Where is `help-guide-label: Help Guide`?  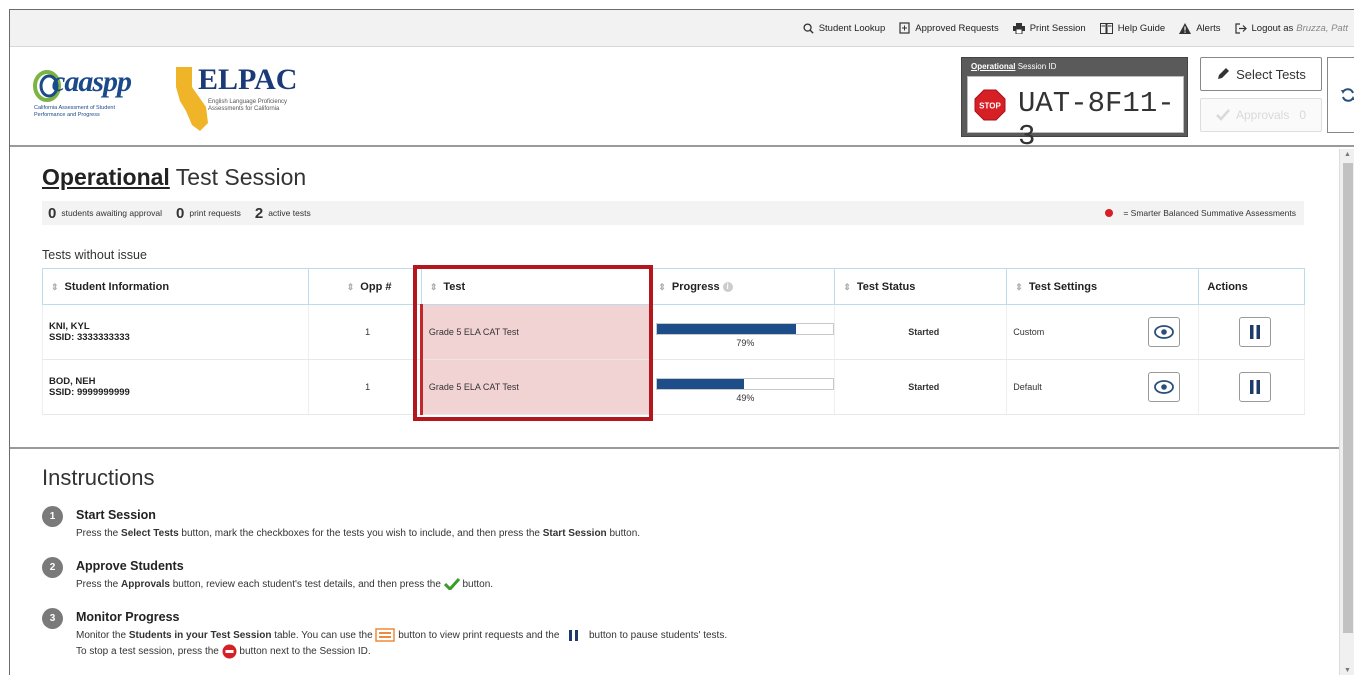 help-guide-label: Help Guide is located at coordinates (1141, 28).